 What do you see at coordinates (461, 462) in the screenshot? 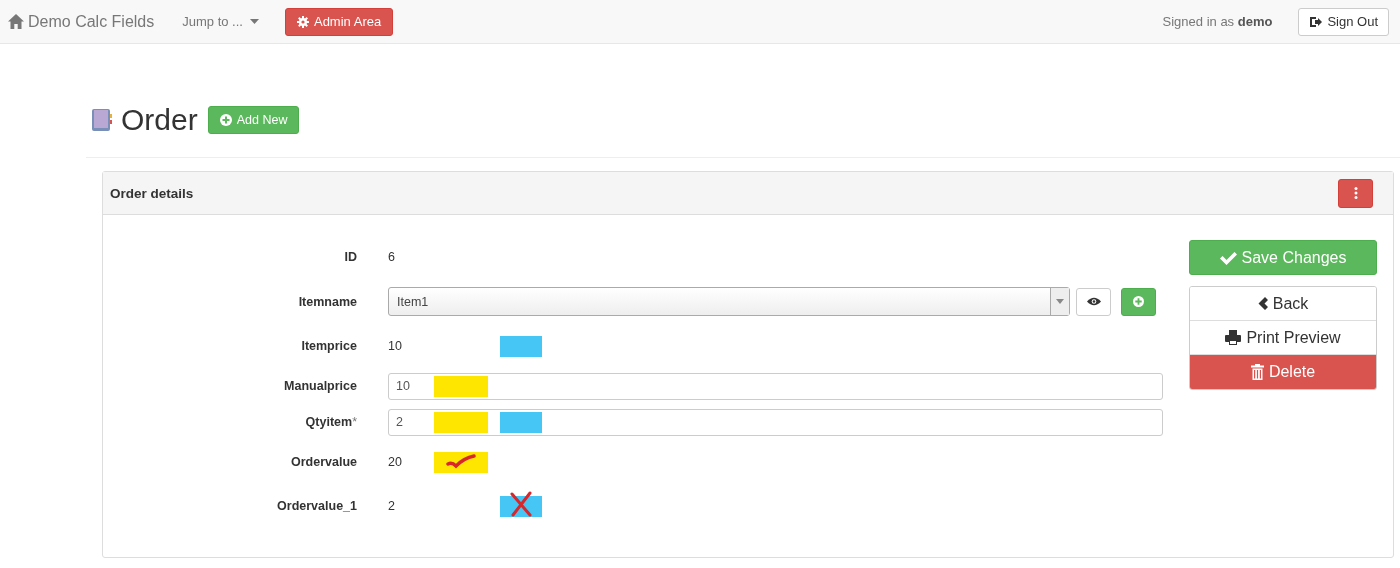
I see `check-mark-icon` at bounding box center [461, 462].